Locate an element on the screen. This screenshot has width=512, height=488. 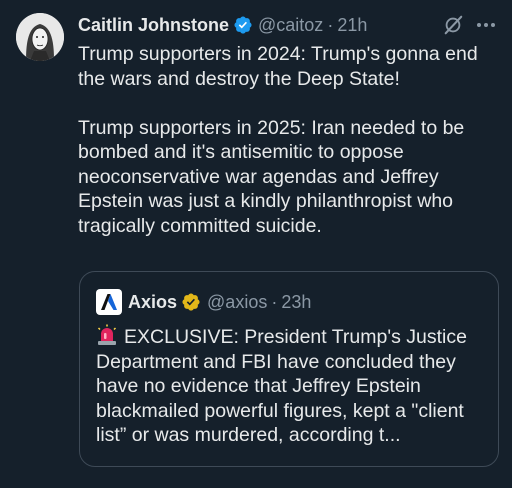
tweet-header: Caitlin Johnstone @caitoz · 21h is located at coordinates (222, 25).